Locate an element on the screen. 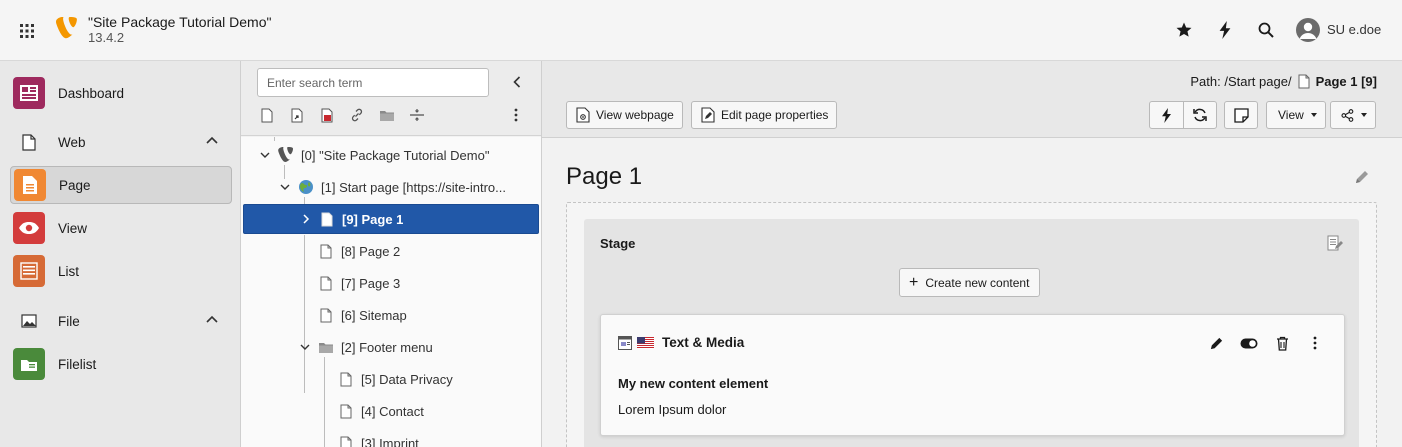 This screenshot has width=1402, height=447. new-shortcut-page-icon is located at coordinates (297, 115).